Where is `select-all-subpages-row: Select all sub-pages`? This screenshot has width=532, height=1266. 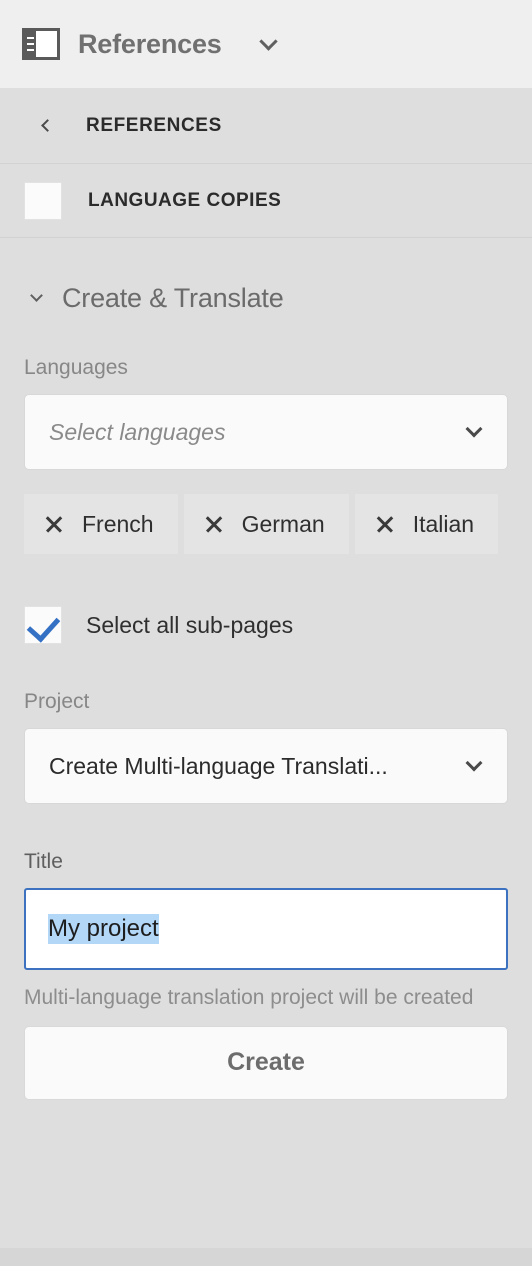
select-all-subpages-row: Select all sub-pages is located at coordinates (266, 625).